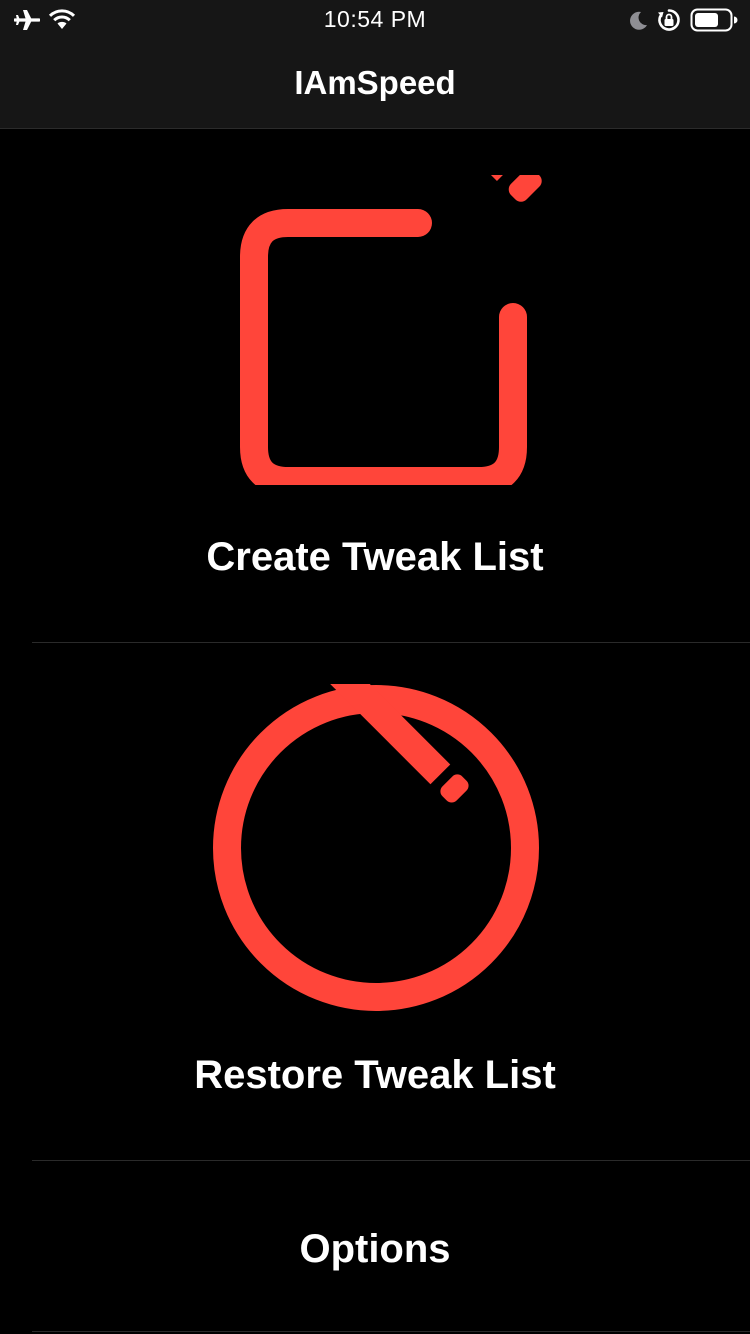 The width and height of the screenshot is (750, 1334). I want to click on rotation-lock-icon, so click(669, 20).